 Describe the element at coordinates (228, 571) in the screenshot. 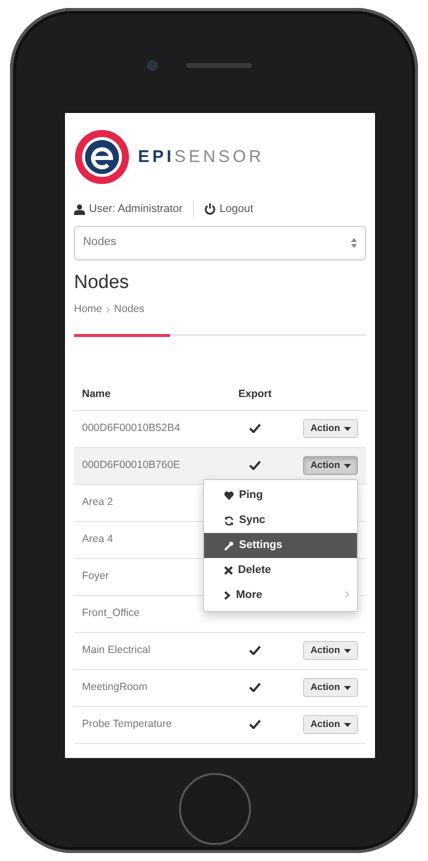

I see `delete-icon` at that location.